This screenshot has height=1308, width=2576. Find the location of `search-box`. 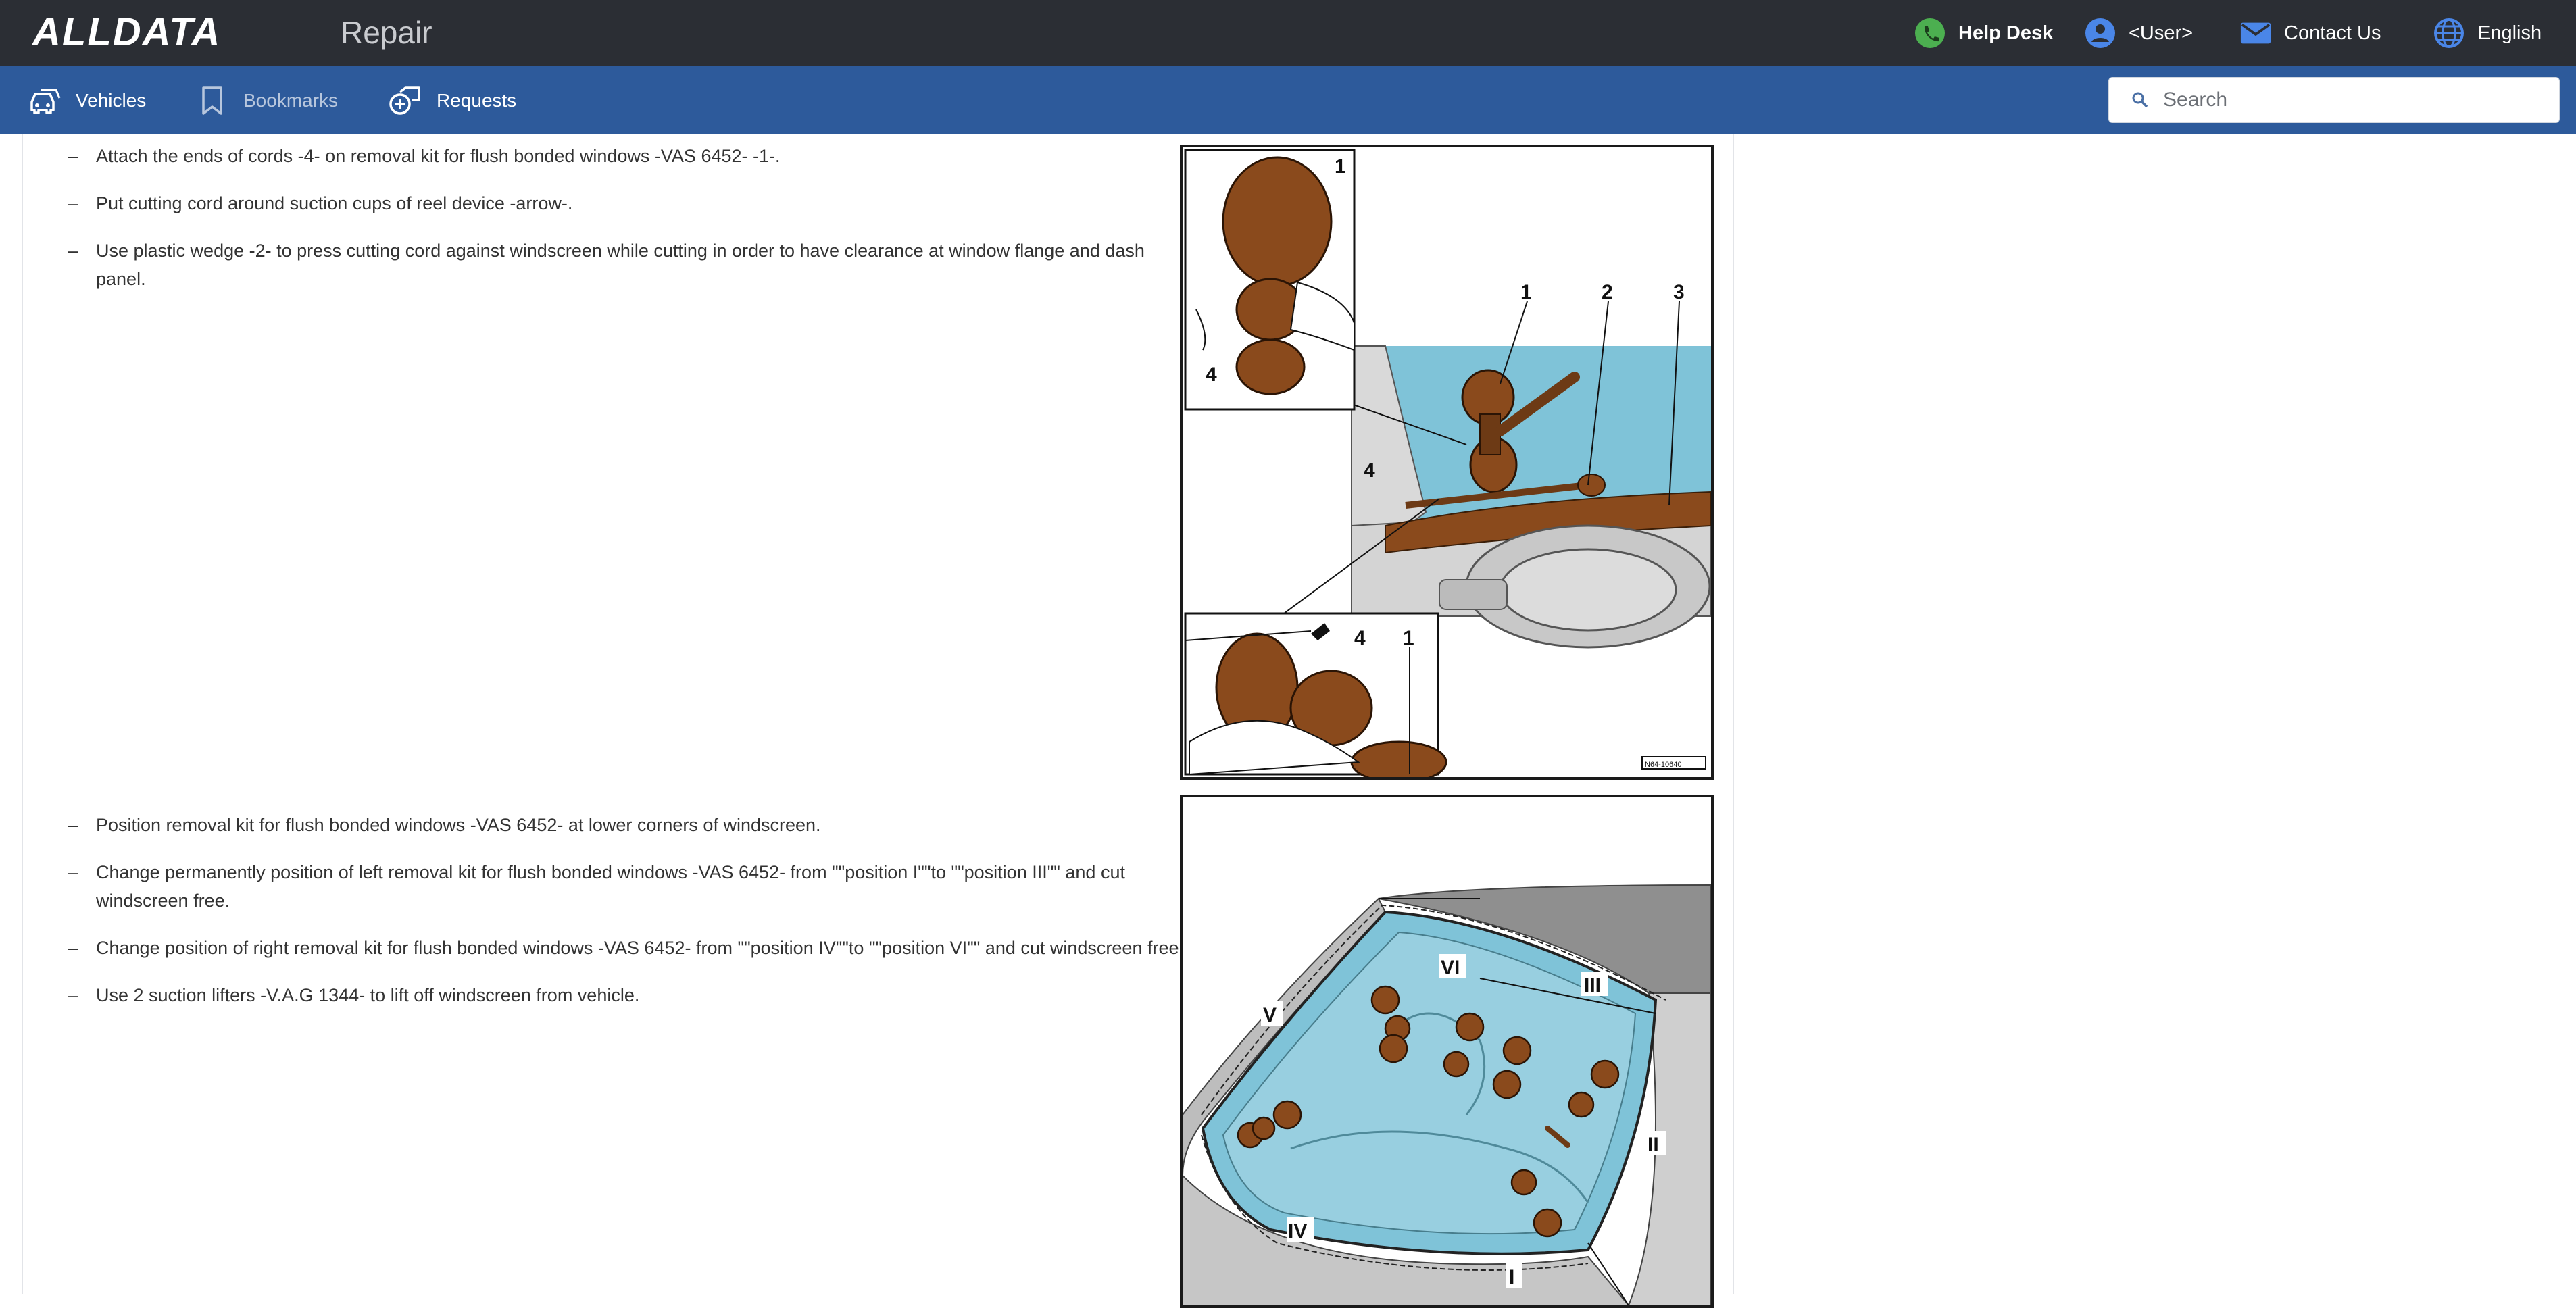

search-box is located at coordinates (2334, 100).